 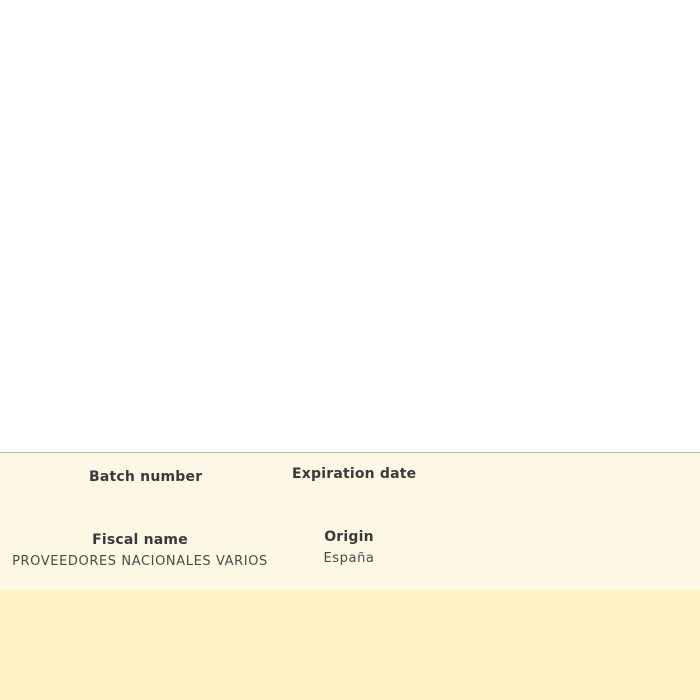 What do you see at coordinates (140, 540) in the screenshot?
I see `fiscal-name-label: Fiscal name` at bounding box center [140, 540].